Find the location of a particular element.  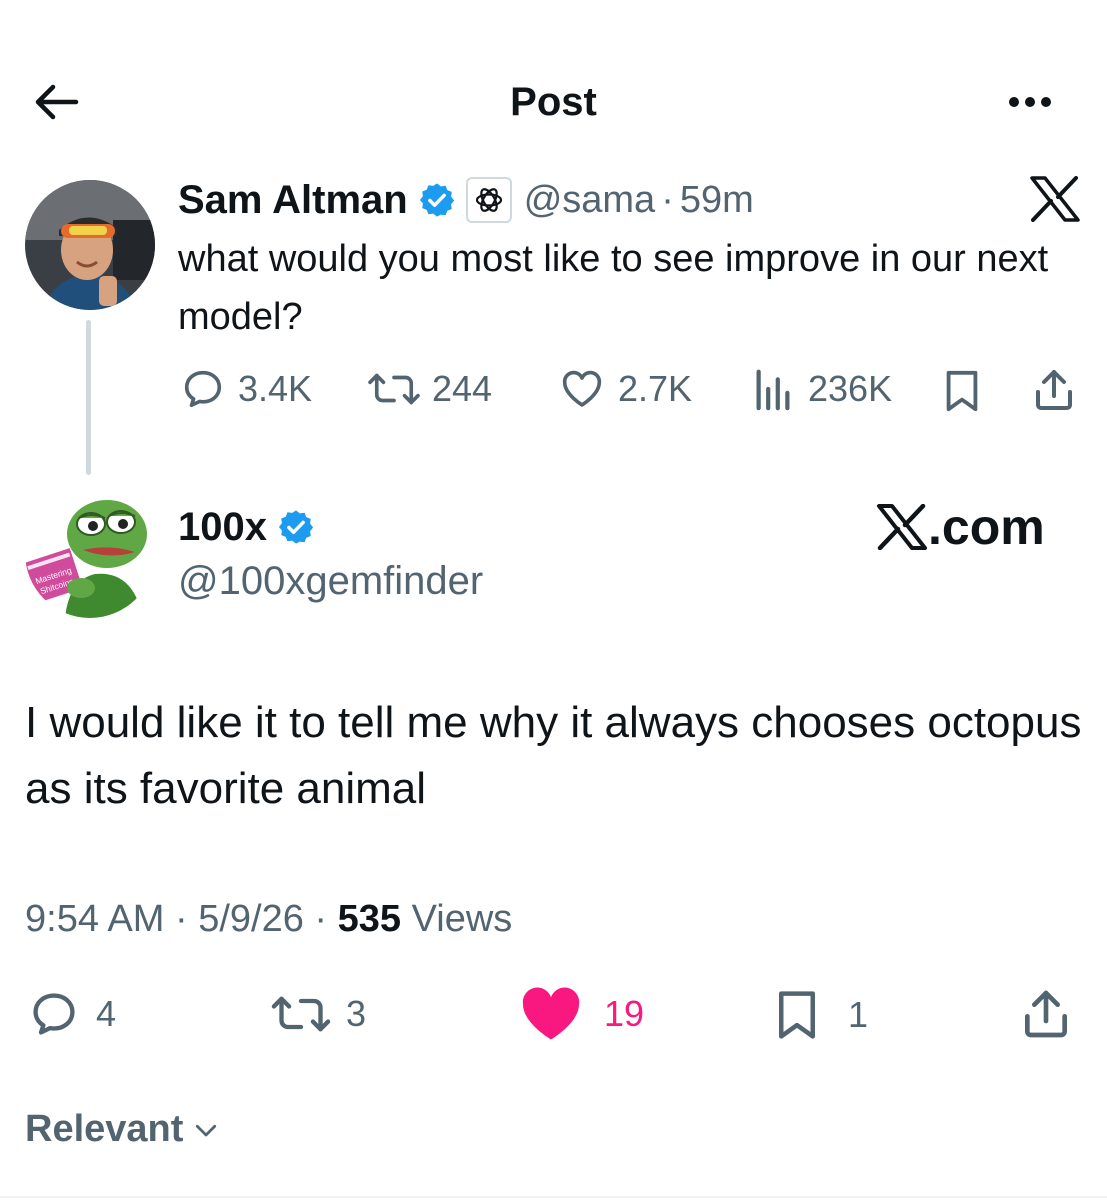

repost-count: 3 is located at coordinates (356, 1013).